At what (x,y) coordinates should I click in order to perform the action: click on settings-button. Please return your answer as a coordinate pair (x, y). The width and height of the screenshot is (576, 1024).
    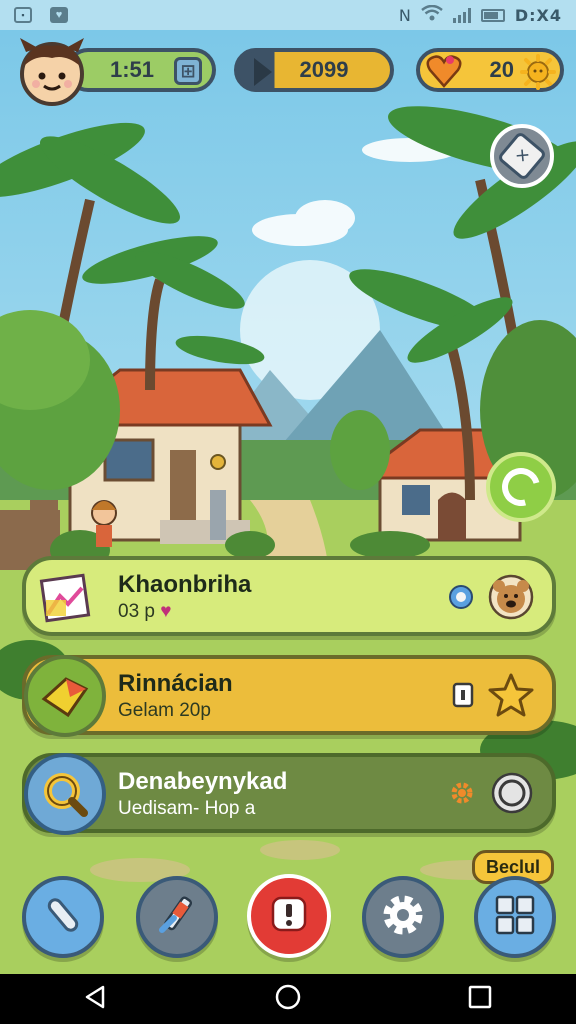
    Looking at the image, I should click on (403, 917).